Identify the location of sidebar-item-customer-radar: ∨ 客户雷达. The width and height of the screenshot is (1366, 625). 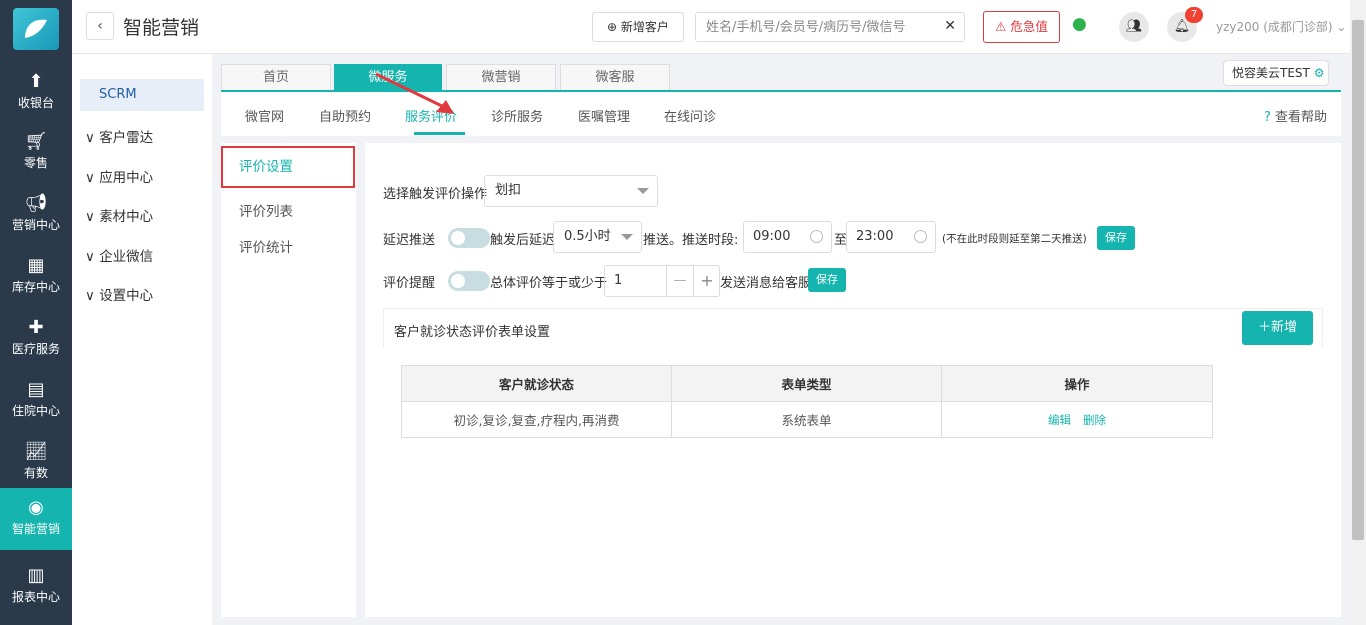
(119, 136).